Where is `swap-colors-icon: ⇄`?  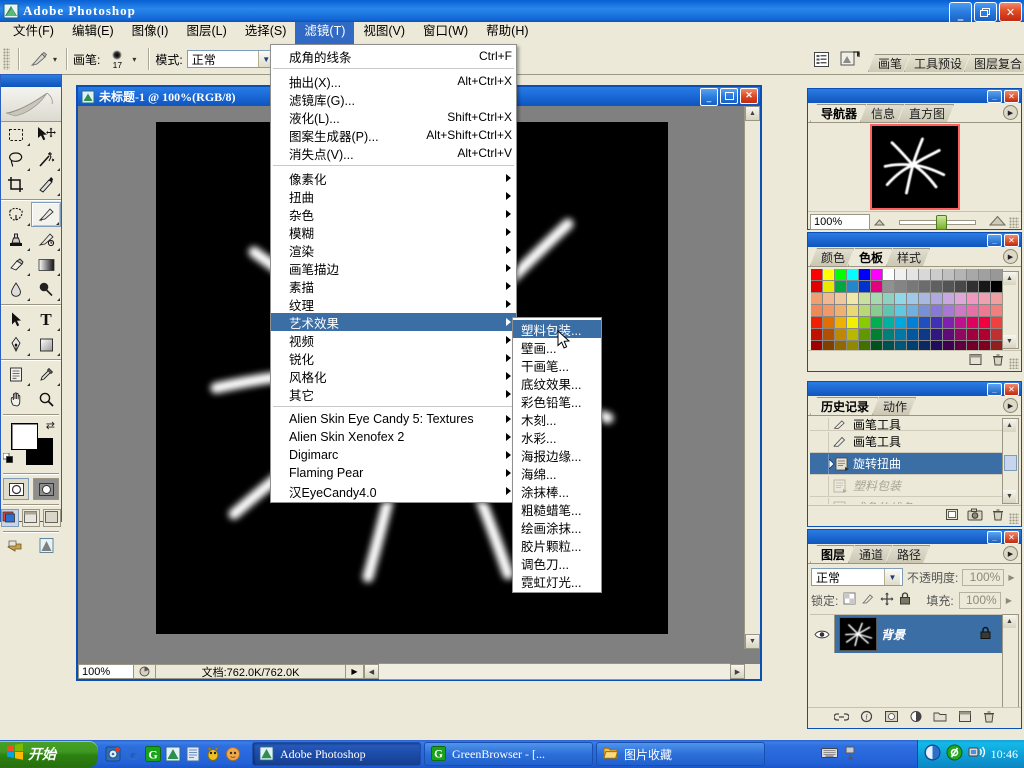
swap-colors-icon: ⇄ is located at coordinates (50, 425).